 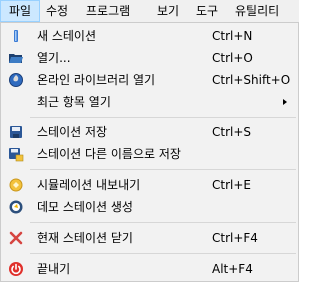 What do you see at coordinates (232, 58) in the screenshot?
I see `menu-item-shortcut: Ctrl+O` at bounding box center [232, 58].